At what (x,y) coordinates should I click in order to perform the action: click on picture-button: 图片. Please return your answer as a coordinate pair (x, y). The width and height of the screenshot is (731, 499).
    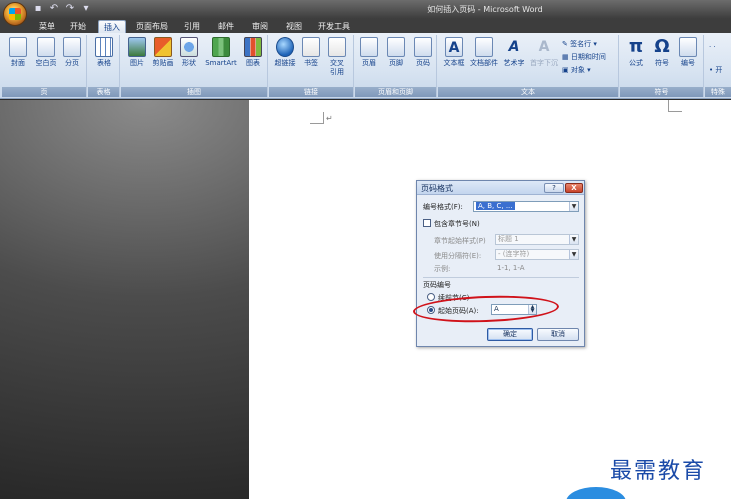
    Looking at the image, I should click on (137, 52).